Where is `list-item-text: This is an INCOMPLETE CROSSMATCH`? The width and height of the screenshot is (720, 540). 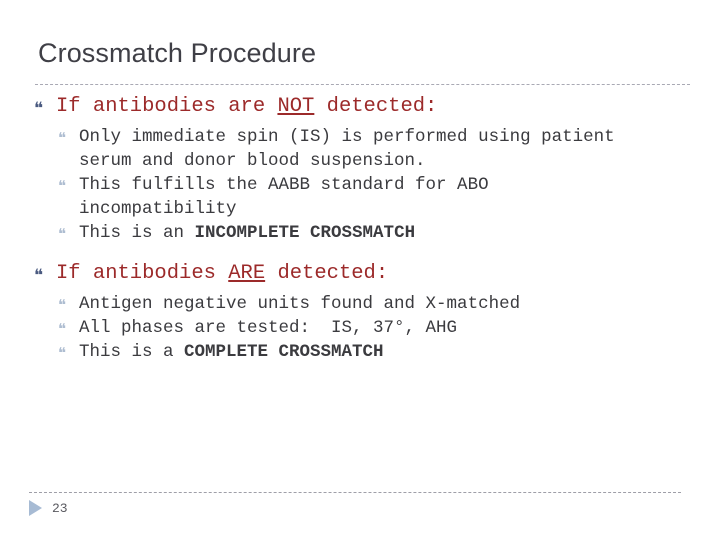
list-item-text: This is an INCOMPLETE CROSSMATCH is located at coordinates (247, 233).